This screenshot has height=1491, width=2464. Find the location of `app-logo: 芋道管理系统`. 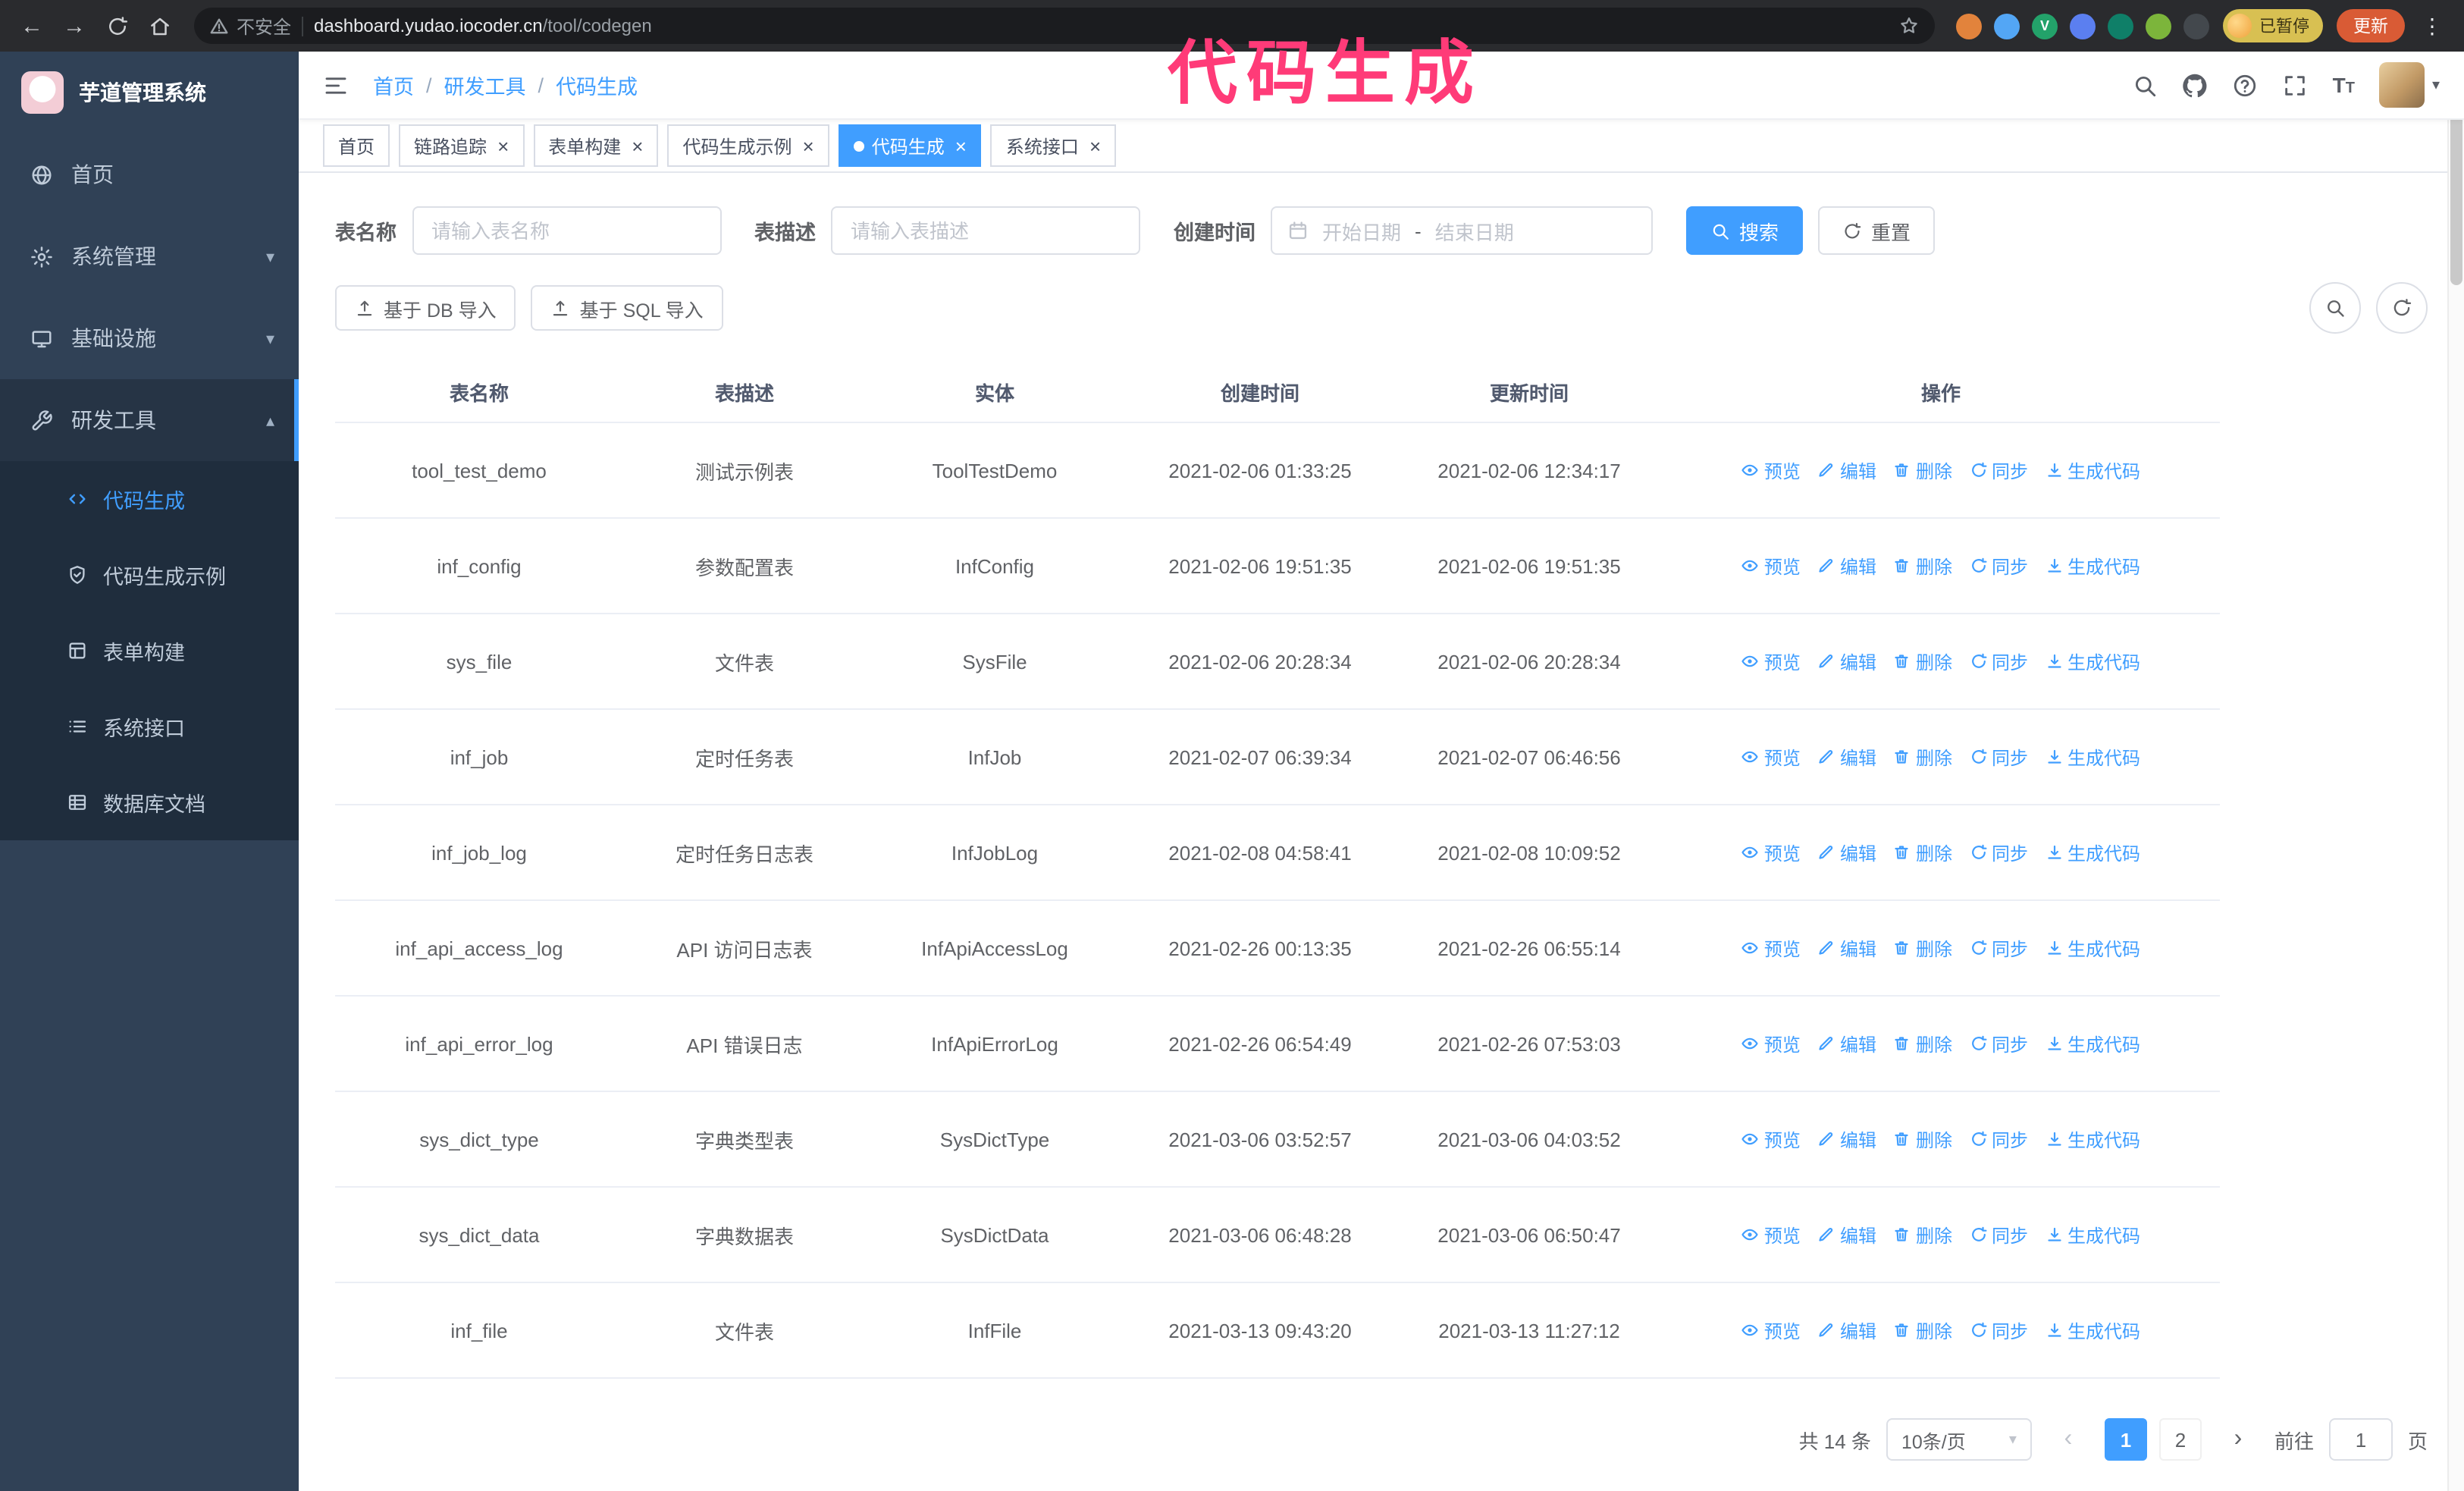

app-logo: 芋道管理系统 is located at coordinates (150, 92).